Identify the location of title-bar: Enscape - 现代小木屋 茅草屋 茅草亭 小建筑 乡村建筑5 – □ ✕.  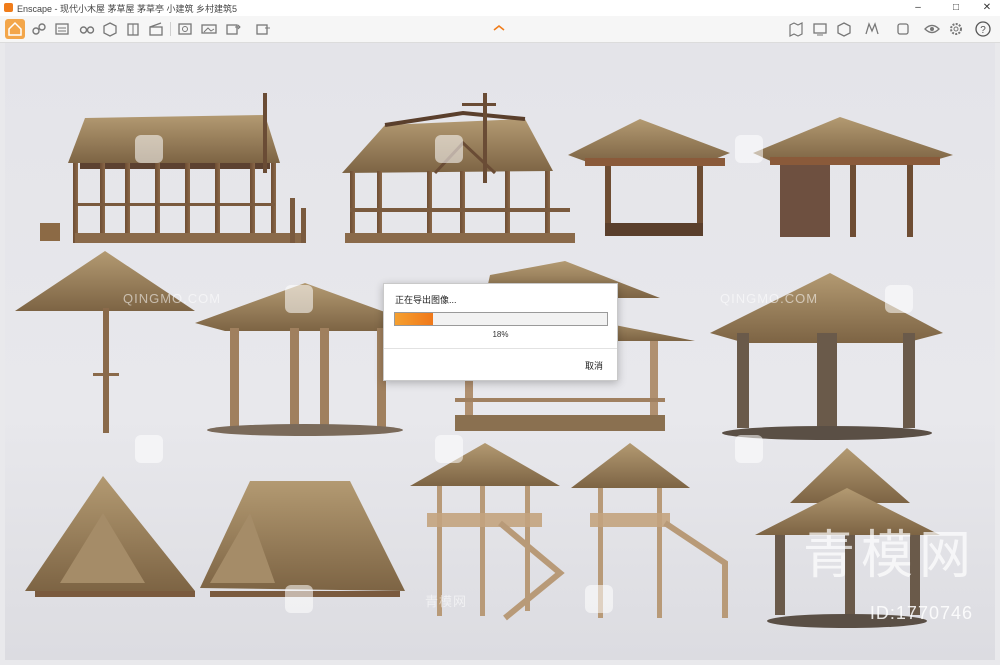
(500, 8).